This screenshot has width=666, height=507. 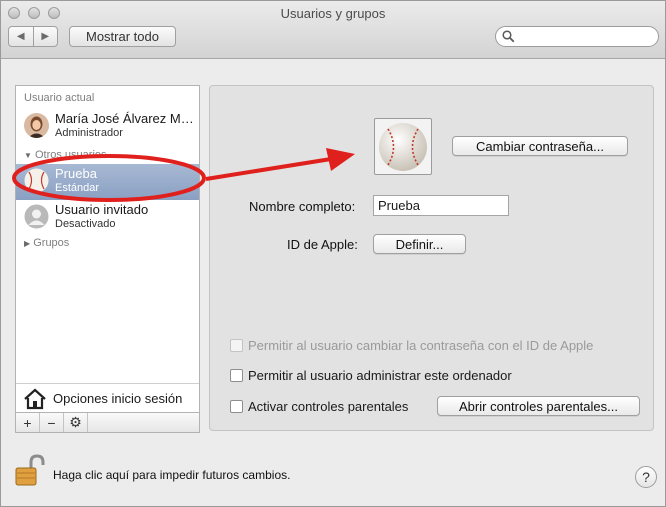 I want to click on groups-header: ▶ Grupos, so click(x=46, y=243).